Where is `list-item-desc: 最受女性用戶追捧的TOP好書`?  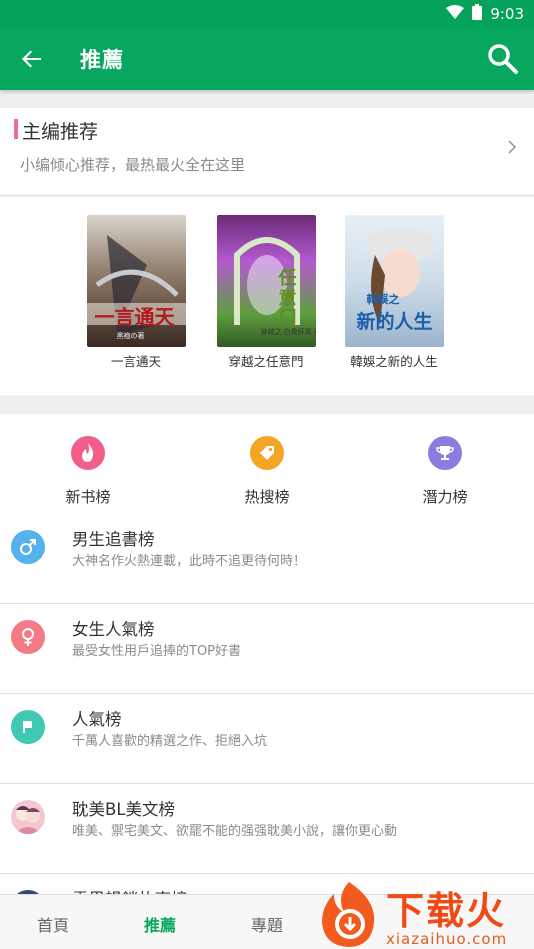
list-item-desc: 最受女性用戶追捧的TOP好書 is located at coordinates (157, 651).